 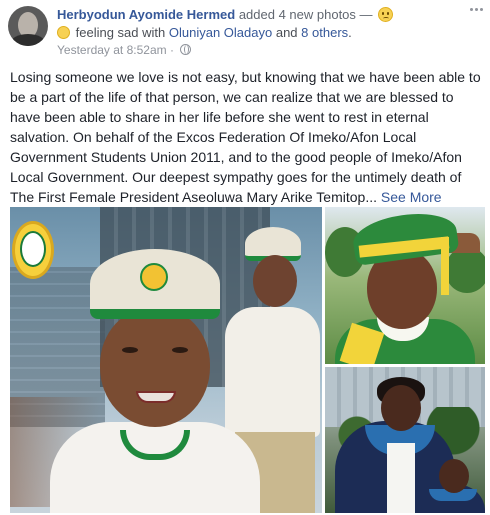 What do you see at coordinates (207, 50) in the screenshot?
I see `post-meta: Yesterday at 8:52am ·` at bounding box center [207, 50].